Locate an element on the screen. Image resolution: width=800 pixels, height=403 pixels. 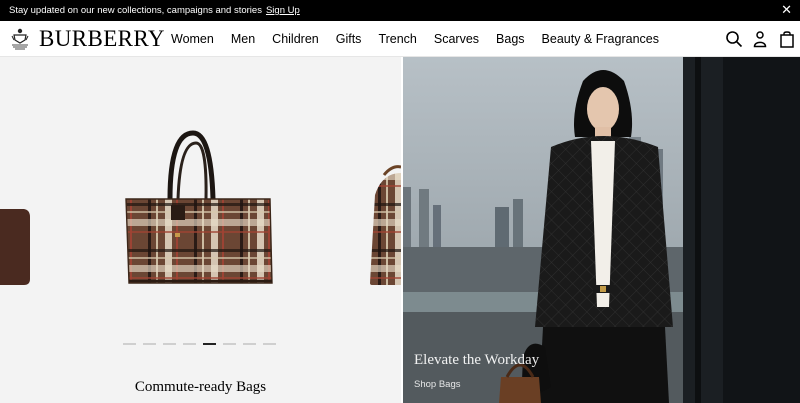
search-icon is located at coordinates (734, 39).